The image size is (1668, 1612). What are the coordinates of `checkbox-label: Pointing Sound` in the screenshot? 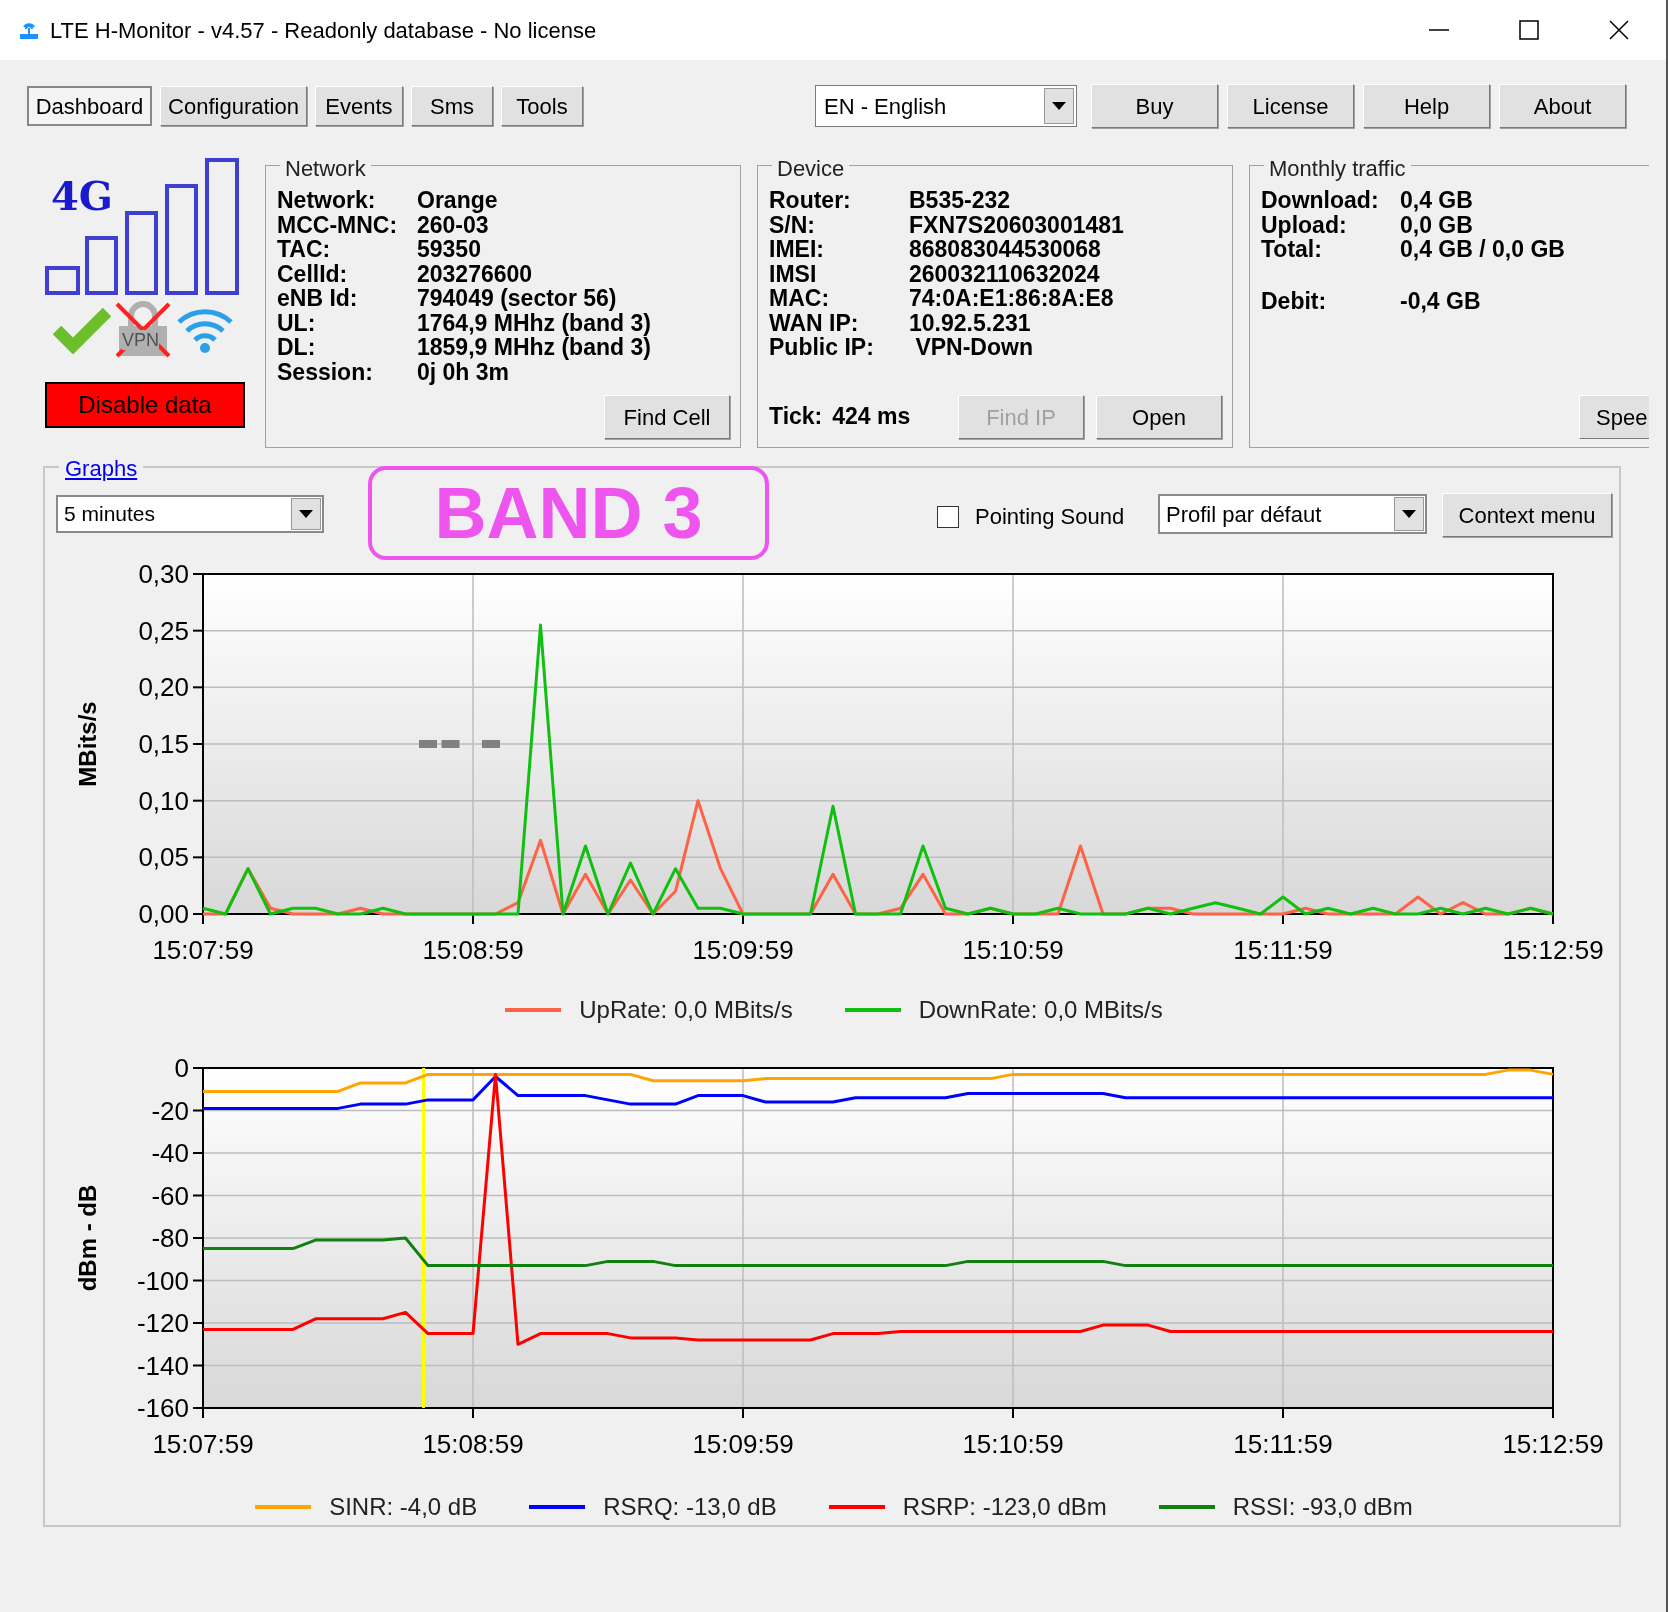 It's located at (1050, 517).